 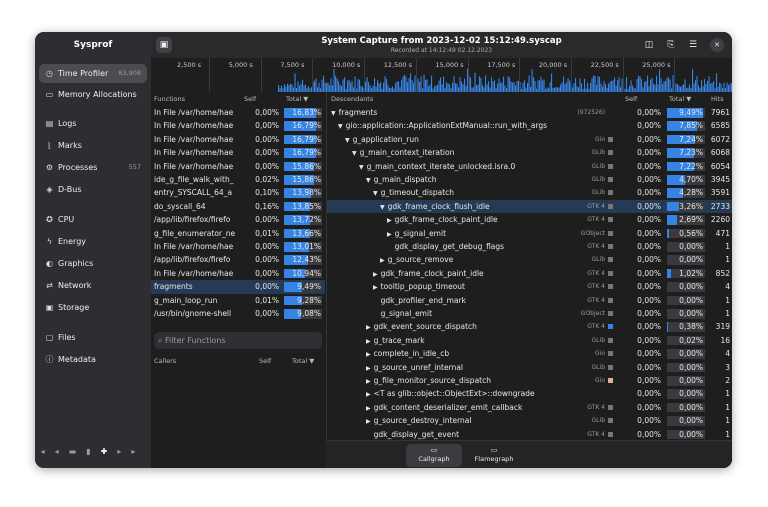 What do you see at coordinates (693, 45) in the screenshot?
I see `menu-button: ☰` at bounding box center [693, 45].